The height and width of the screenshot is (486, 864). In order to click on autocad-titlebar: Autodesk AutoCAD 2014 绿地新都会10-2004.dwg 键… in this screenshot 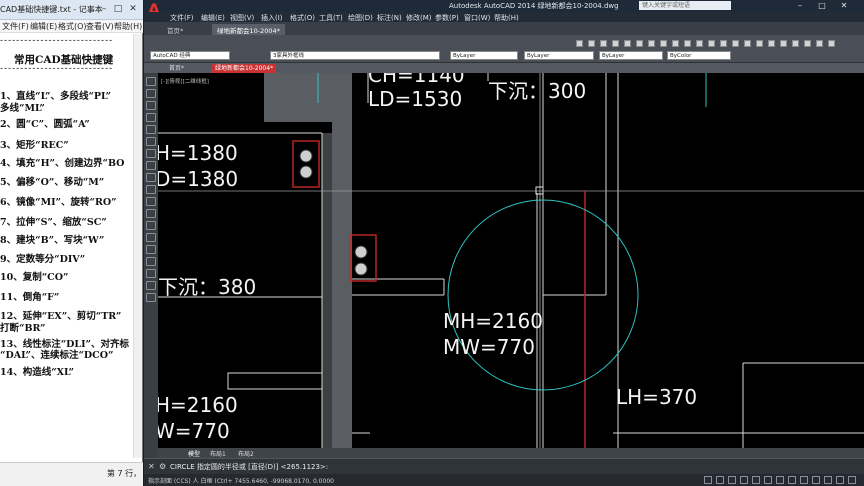, I will do `click(504, 6)`.